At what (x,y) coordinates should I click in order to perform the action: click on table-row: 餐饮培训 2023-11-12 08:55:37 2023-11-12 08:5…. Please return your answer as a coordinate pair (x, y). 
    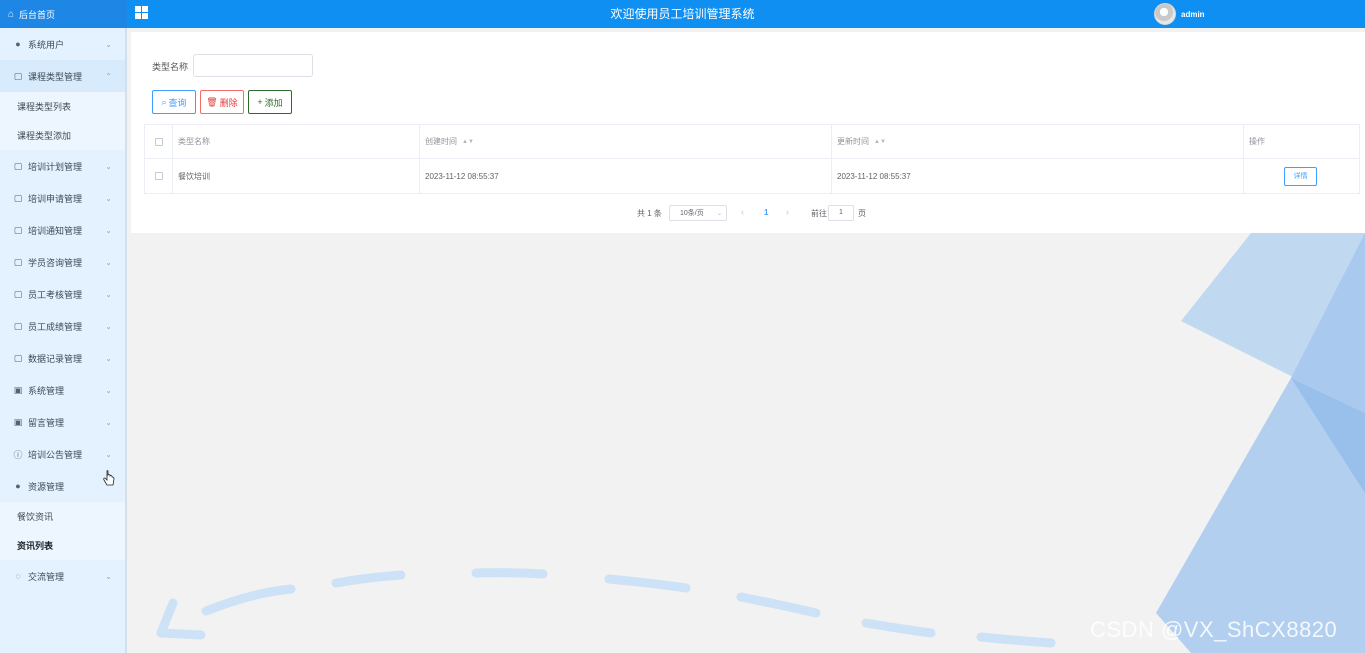
    Looking at the image, I should click on (752, 176).